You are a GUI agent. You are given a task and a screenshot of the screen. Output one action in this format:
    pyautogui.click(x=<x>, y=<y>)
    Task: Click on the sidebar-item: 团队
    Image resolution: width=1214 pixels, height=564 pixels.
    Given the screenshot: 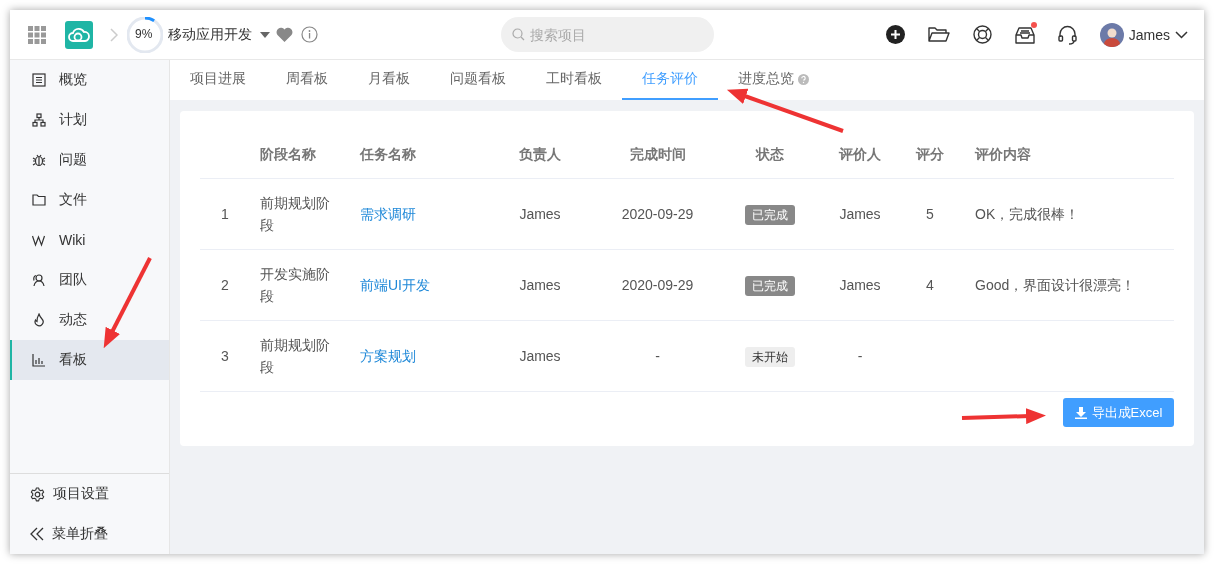 What is the action you would take?
    pyautogui.click(x=89, y=280)
    